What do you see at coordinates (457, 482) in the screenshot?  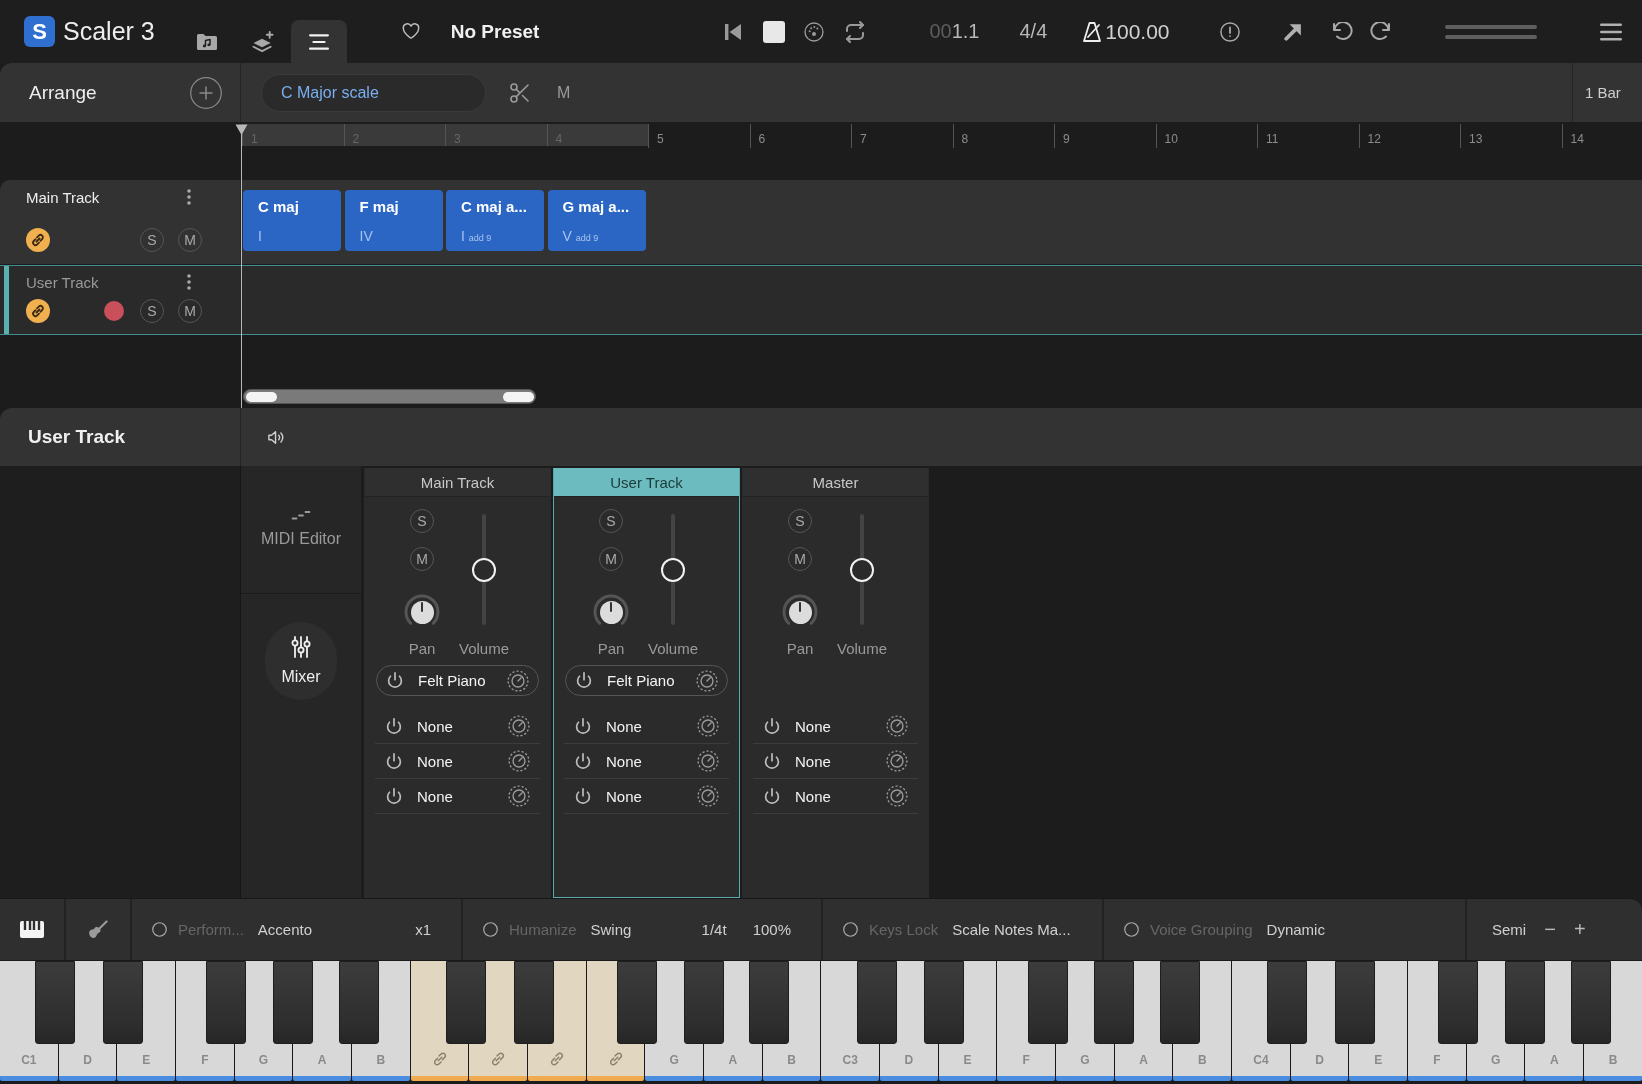 I see `strip-header: Main Track` at bounding box center [457, 482].